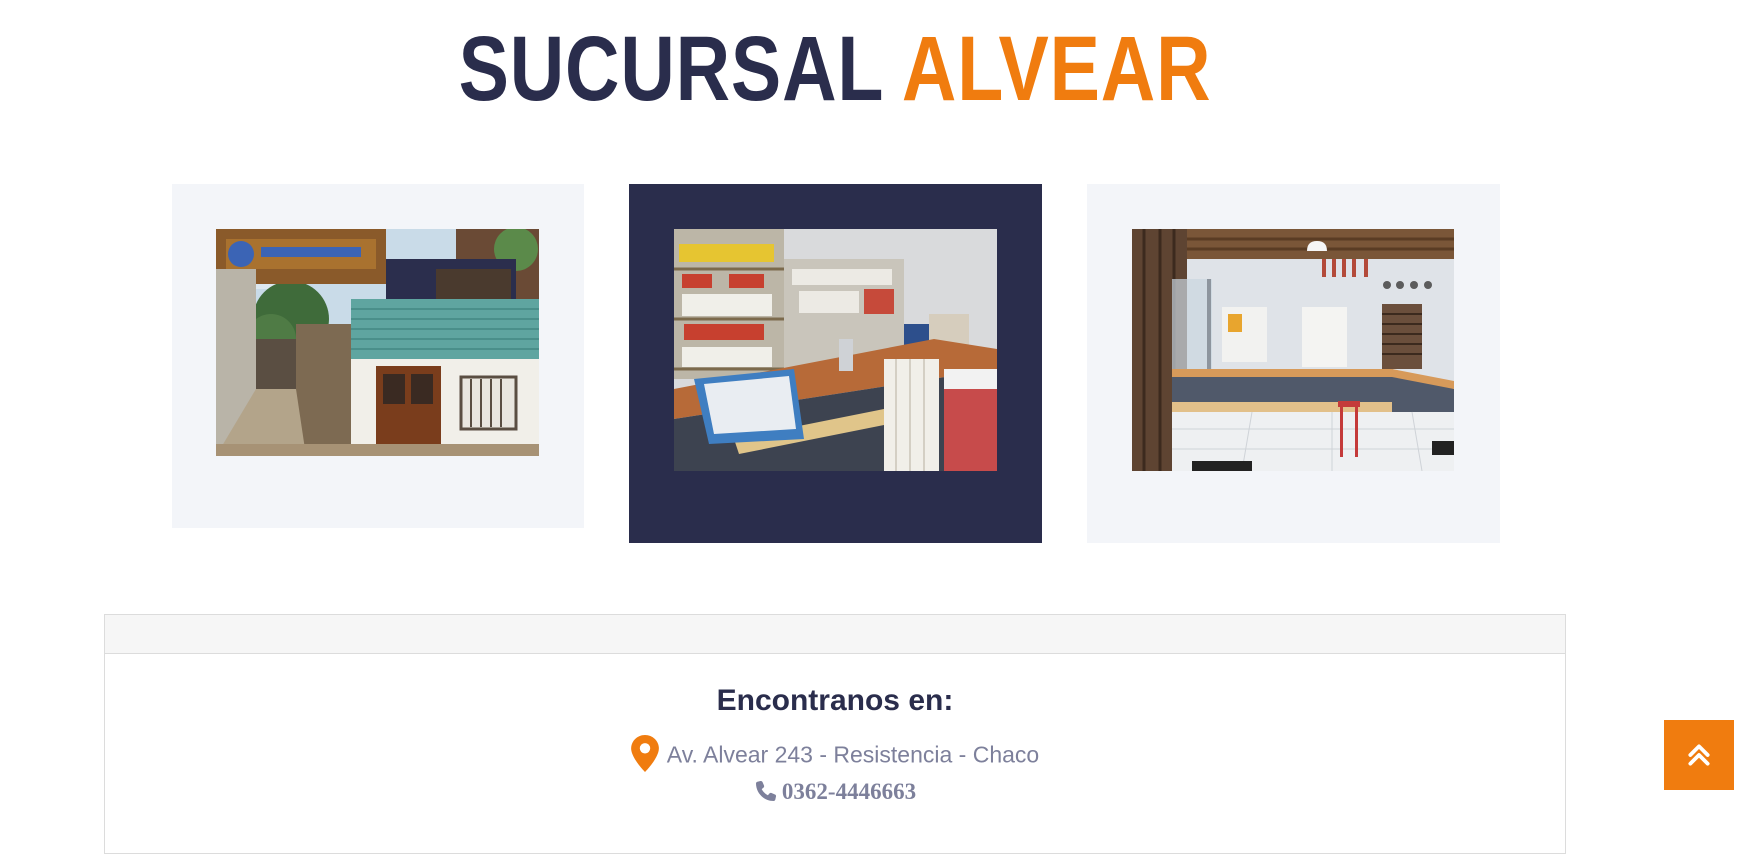 The image size is (1744, 854). What do you see at coordinates (377, 342) in the screenshot?
I see `storefront-photo` at bounding box center [377, 342].